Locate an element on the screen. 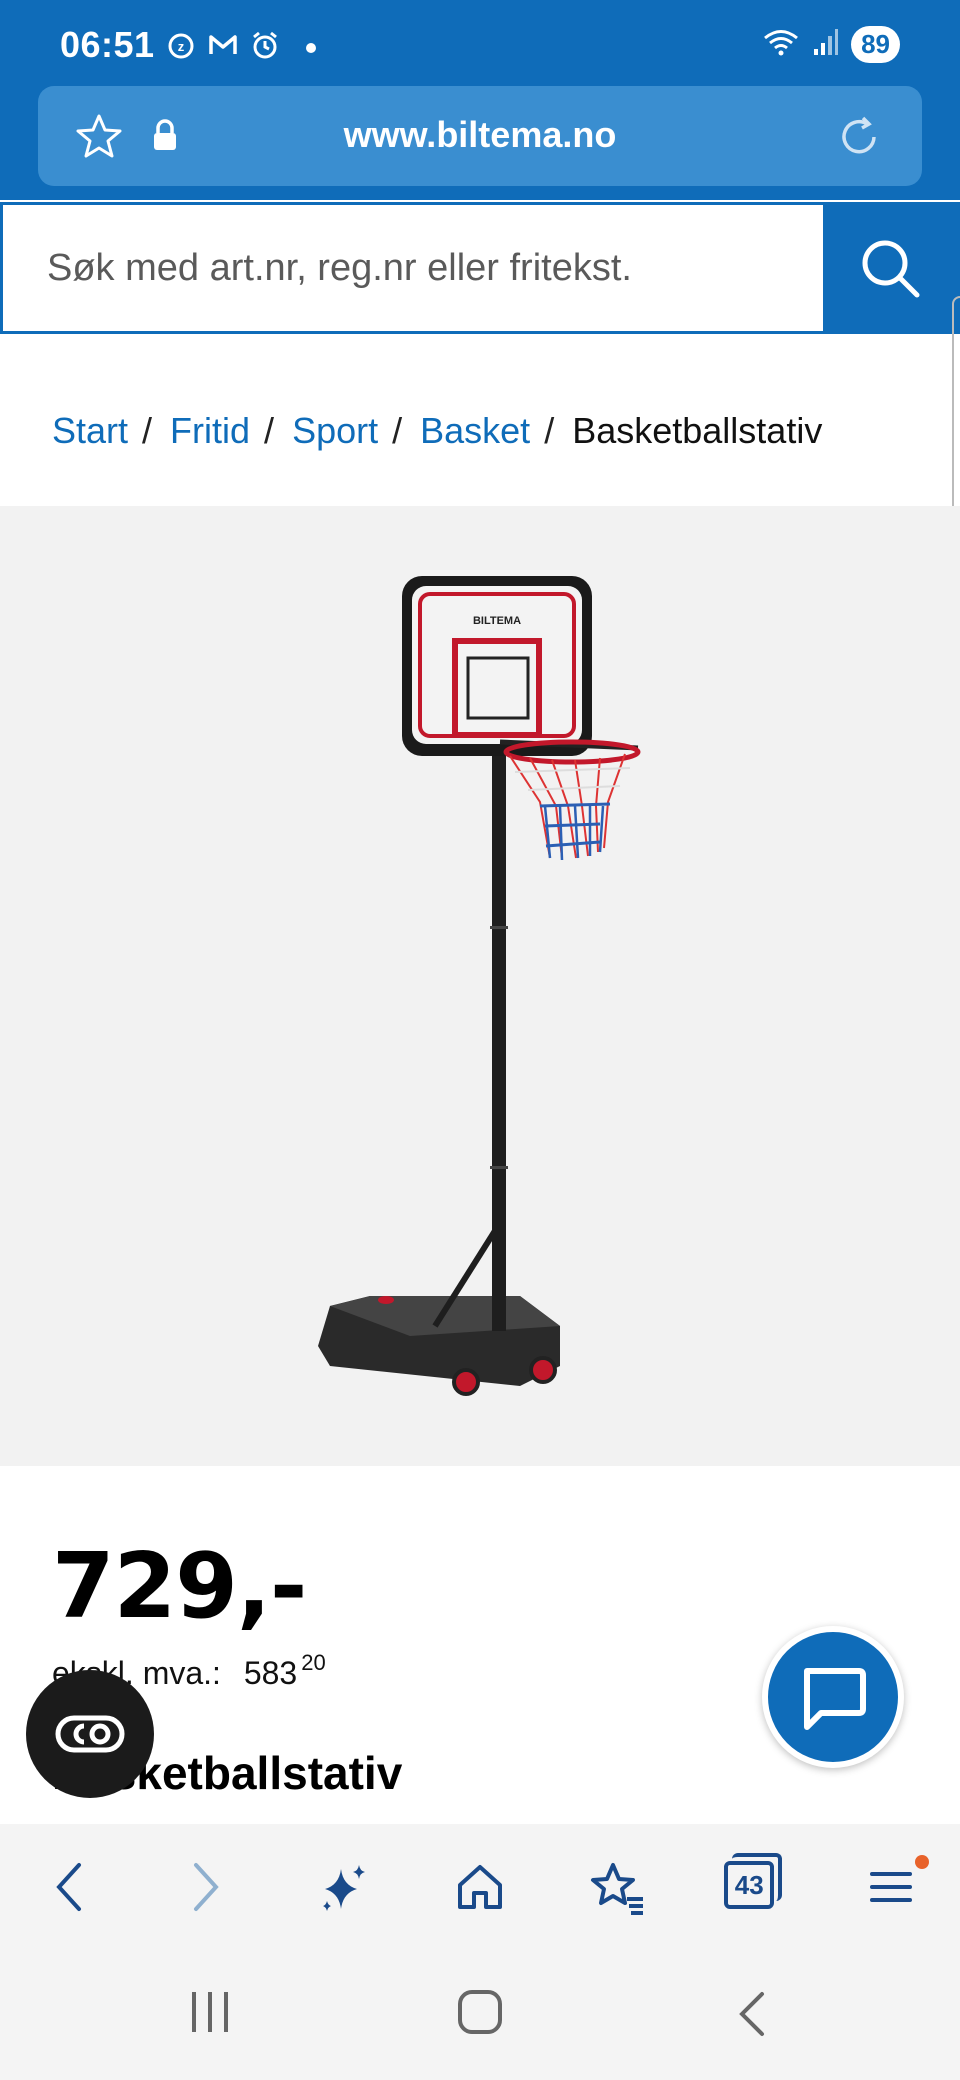 Image resolution: width=960 pixels, height=2080 pixels. search-button is located at coordinates (890, 268).